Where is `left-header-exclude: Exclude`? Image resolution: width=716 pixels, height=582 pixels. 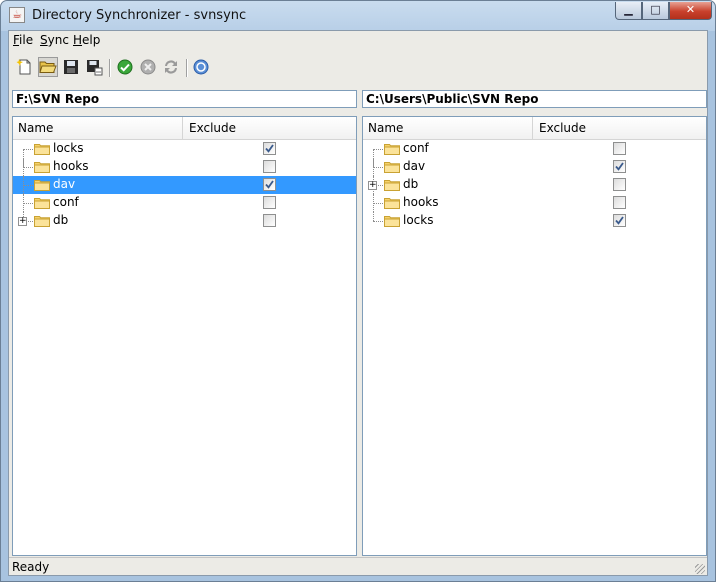 left-header-exclude: Exclude is located at coordinates (210, 128).